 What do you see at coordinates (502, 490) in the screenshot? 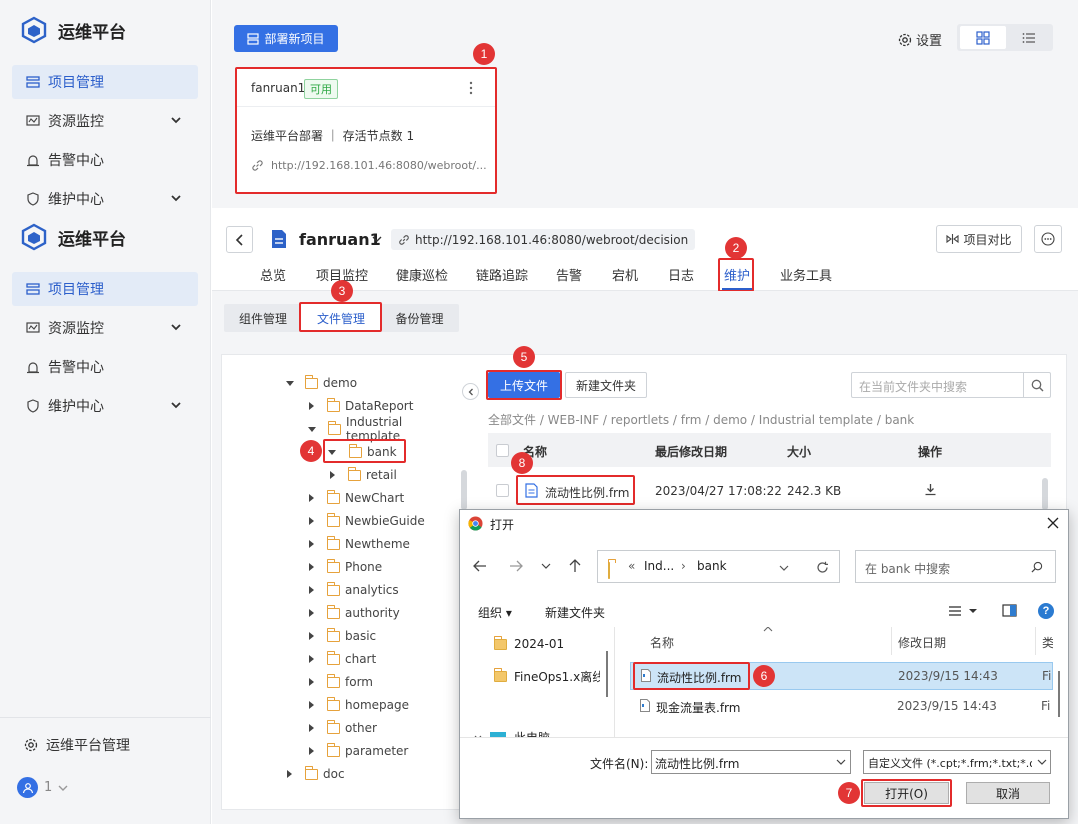
I see `row-checkbox` at bounding box center [502, 490].